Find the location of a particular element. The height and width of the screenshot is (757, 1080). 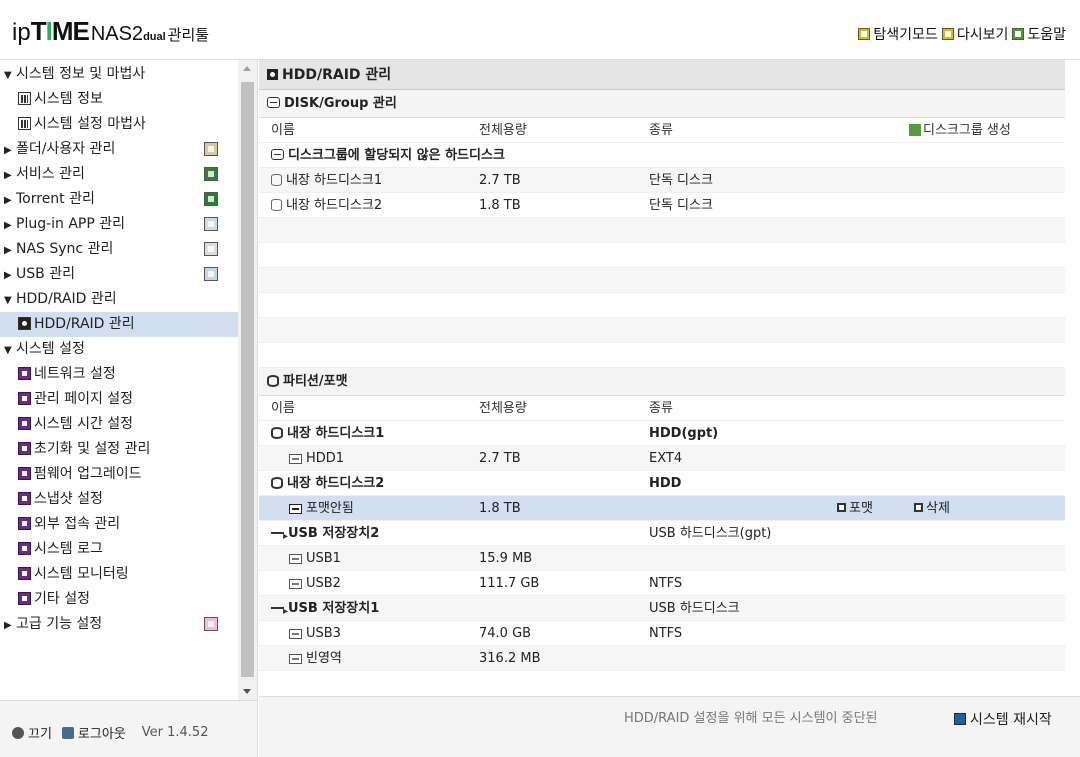

sidebar-item-label: 초기화 및 설정 관리 is located at coordinates (92, 449).